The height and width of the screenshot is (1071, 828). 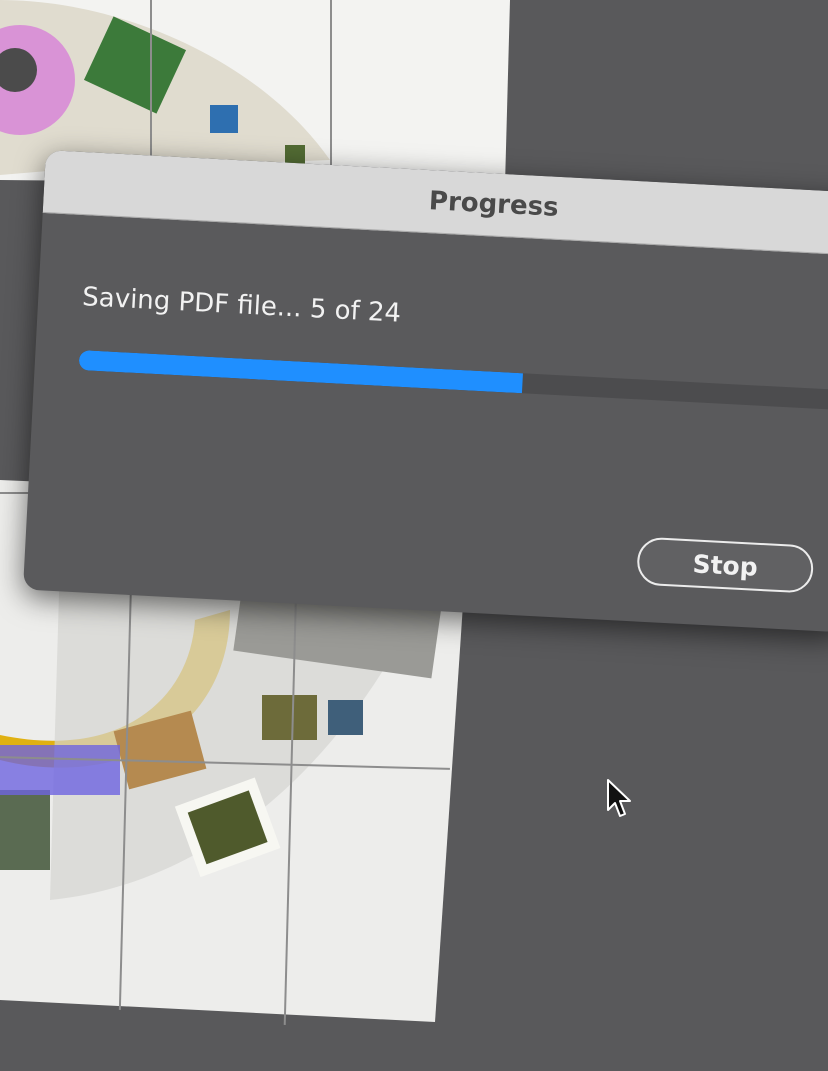 I want to click on progress-bar-fill, so click(x=300, y=372).